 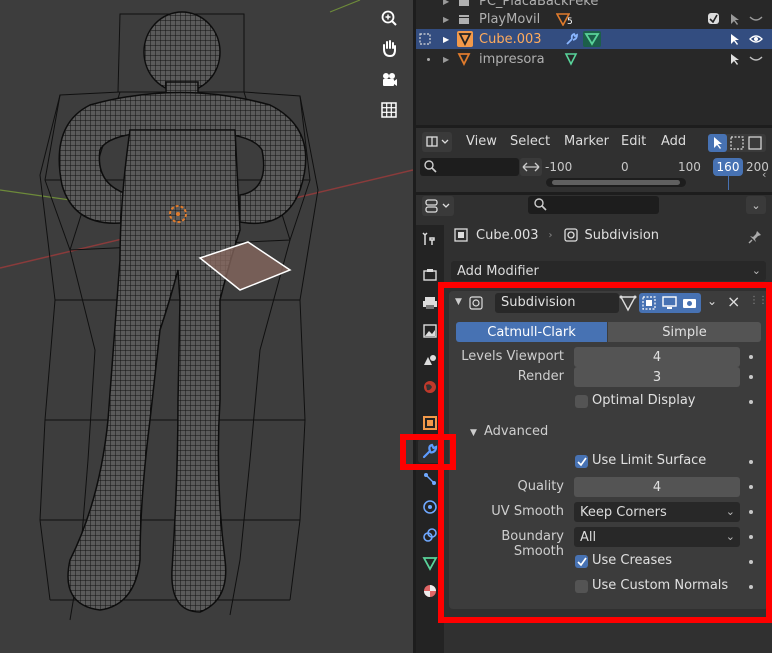 I want to click on swap-arrows-button, so click(x=531, y=167).